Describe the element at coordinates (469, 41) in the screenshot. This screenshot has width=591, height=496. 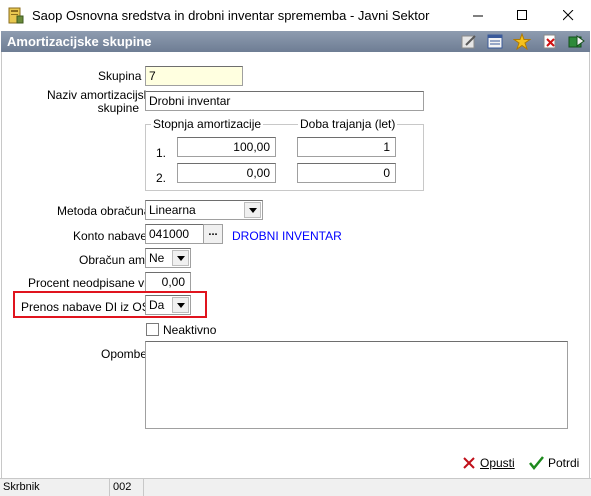
I see `edit-icon` at that location.